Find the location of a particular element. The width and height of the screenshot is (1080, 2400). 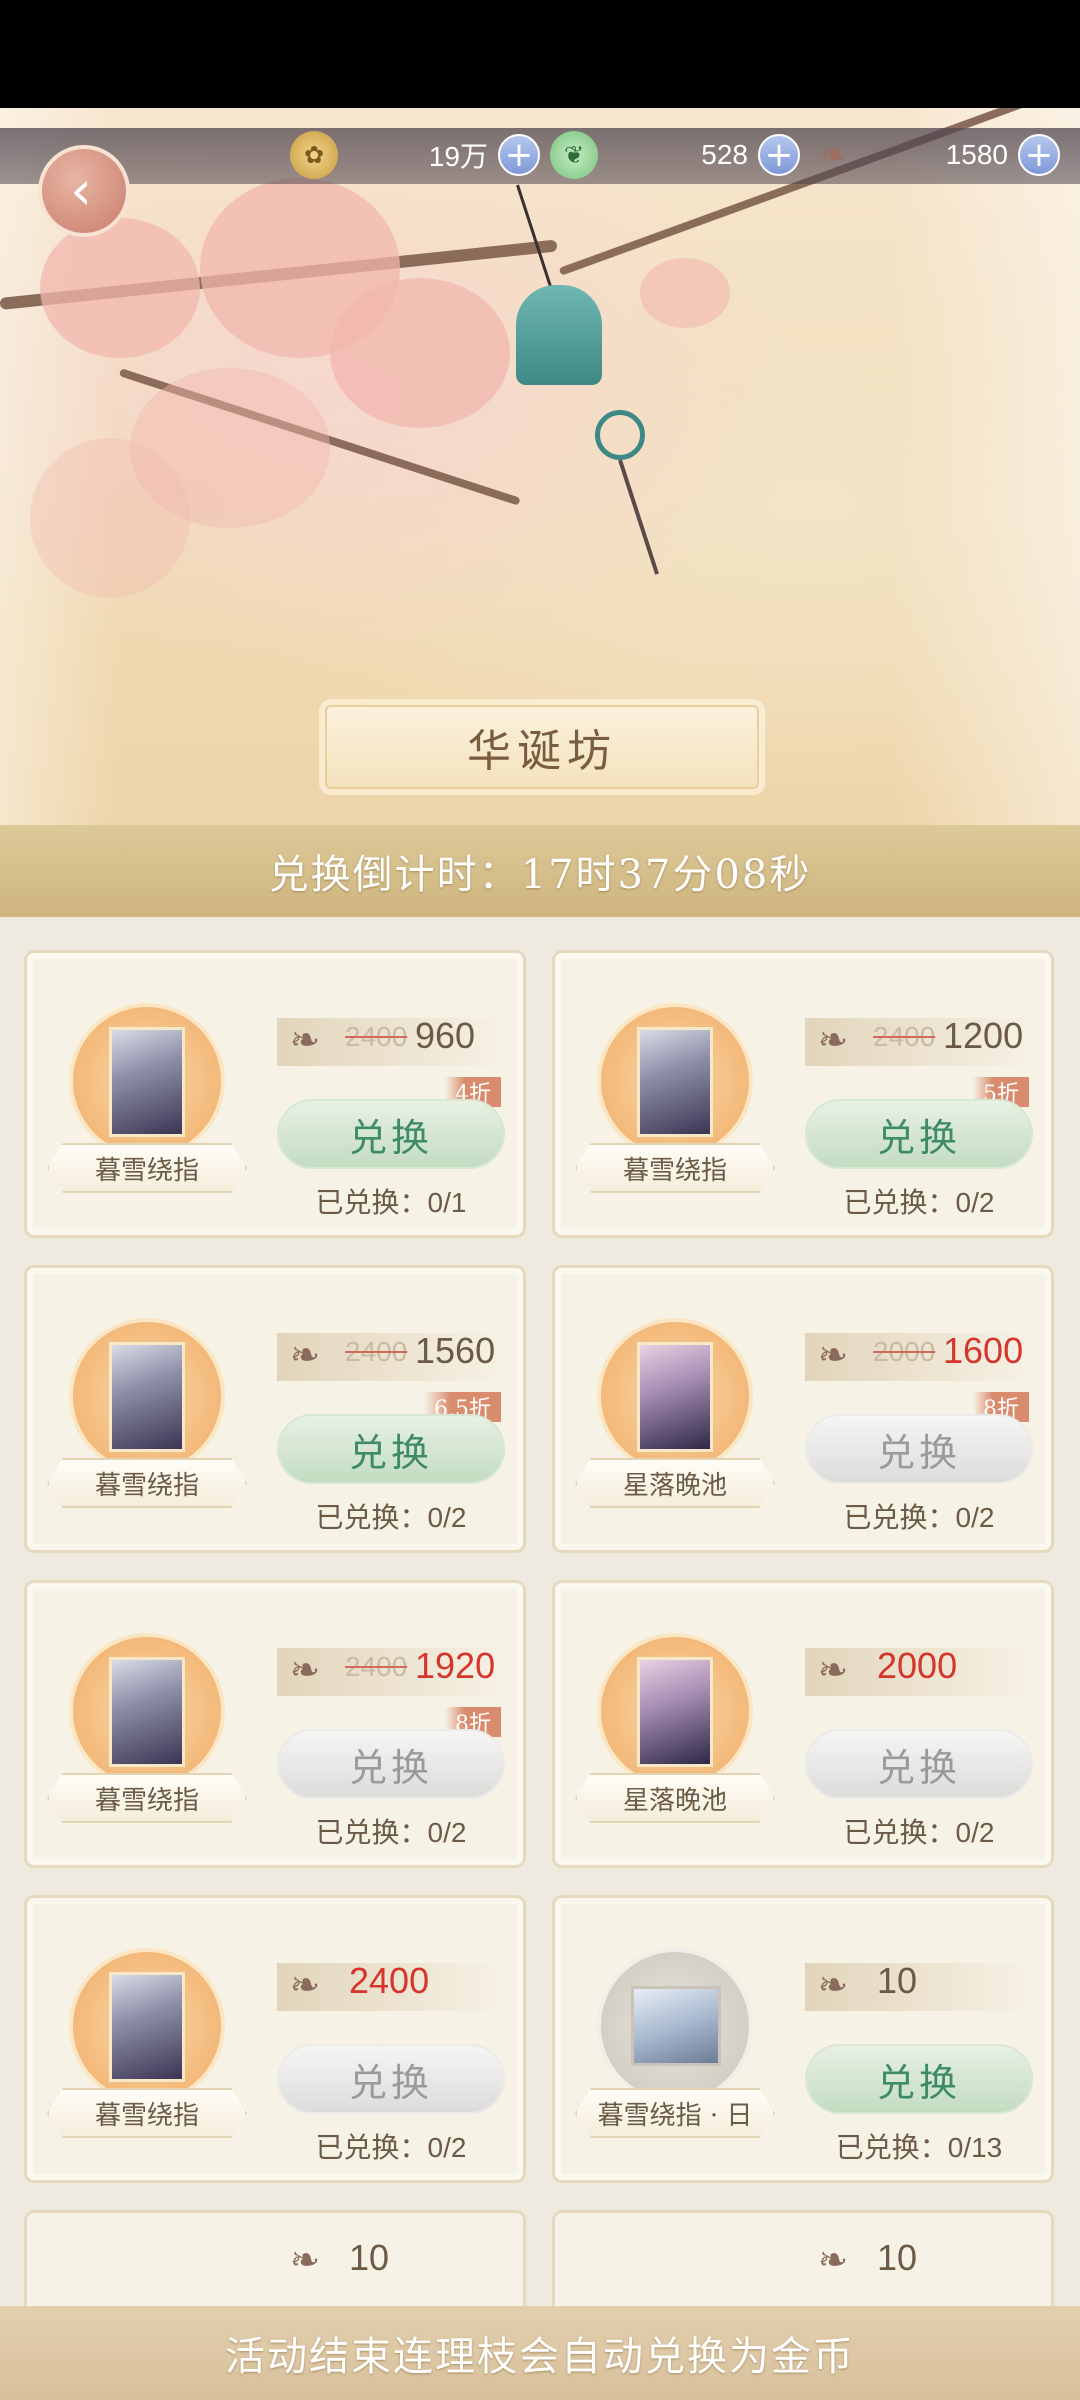

exchange-count: 已兑换：0/1 is located at coordinates (391, 1201).